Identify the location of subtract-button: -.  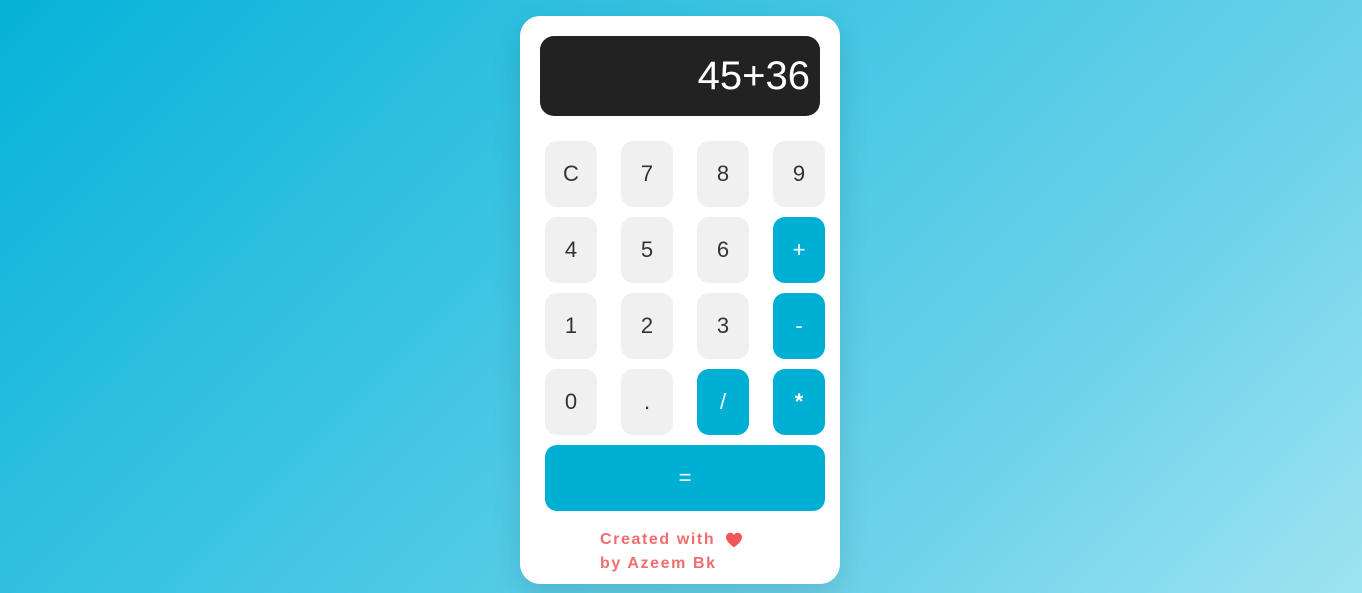
(799, 326).